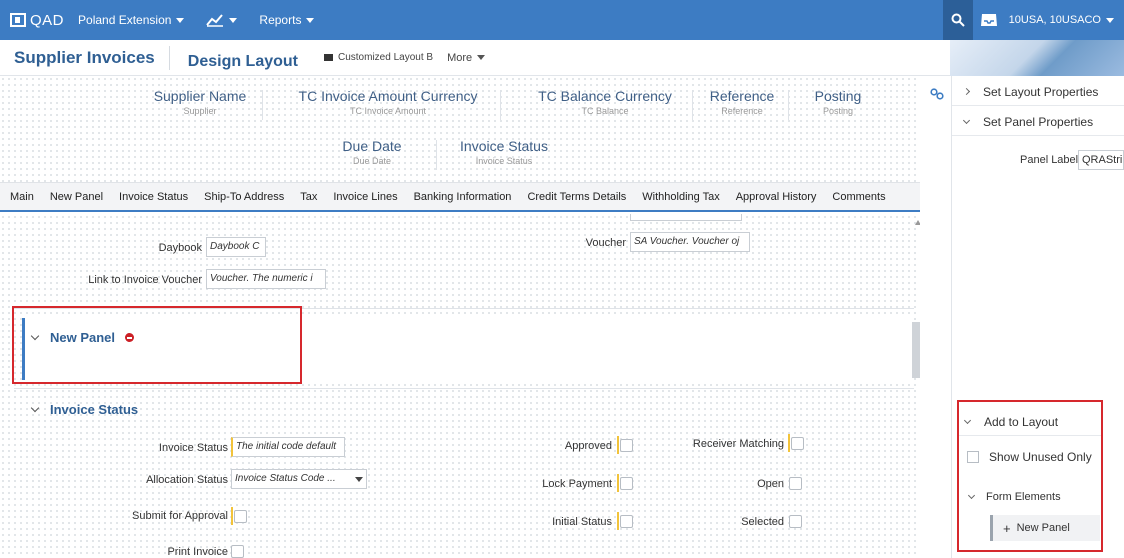 Image resolution: width=1124 pixels, height=558 pixels. What do you see at coordinates (588, 446) in the screenshot?
I see `approved-label: Approved` at bounding box center [588, 446].